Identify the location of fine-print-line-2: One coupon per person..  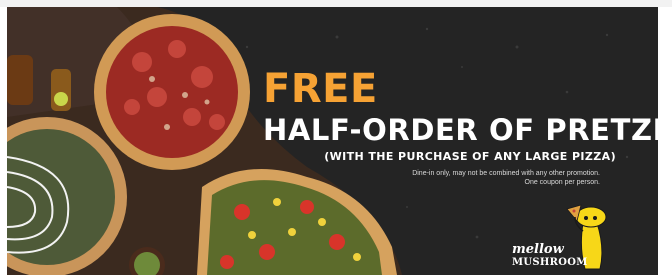
(562, 182).